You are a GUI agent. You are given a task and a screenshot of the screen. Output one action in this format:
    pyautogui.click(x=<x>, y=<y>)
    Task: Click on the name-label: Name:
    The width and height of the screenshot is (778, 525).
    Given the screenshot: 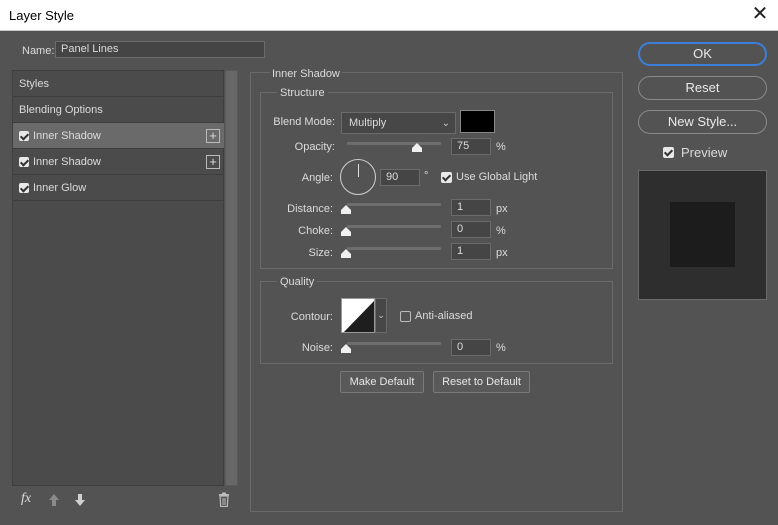 What is the action you would take?
    pyautogui.click(x=38, y=51)
    